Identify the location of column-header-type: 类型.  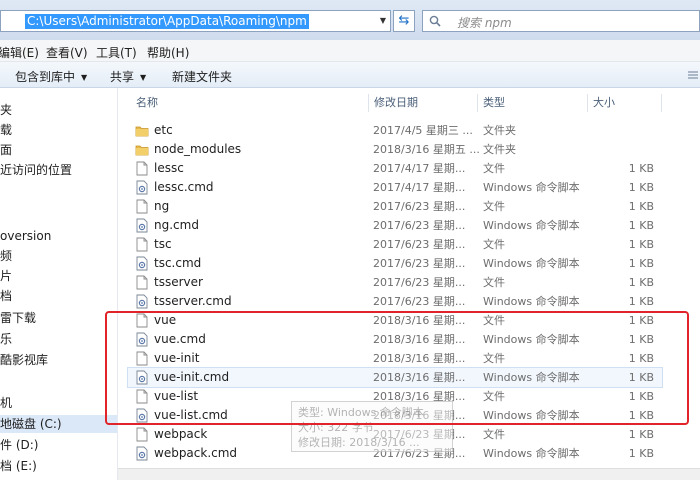
(494, 103).